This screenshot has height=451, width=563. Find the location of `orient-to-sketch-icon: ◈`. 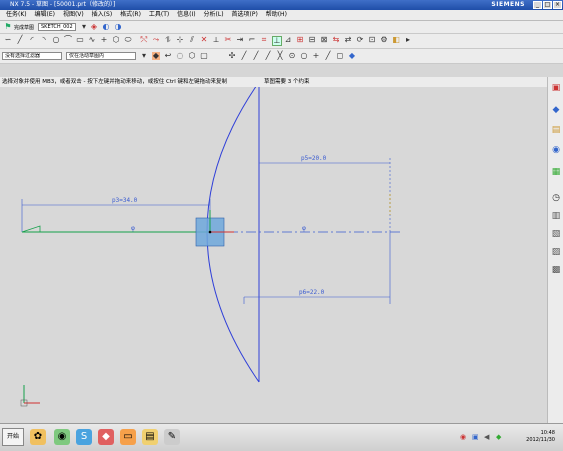

orient-to-sketch-icon: ◈ is located at coordinates (94, 27).